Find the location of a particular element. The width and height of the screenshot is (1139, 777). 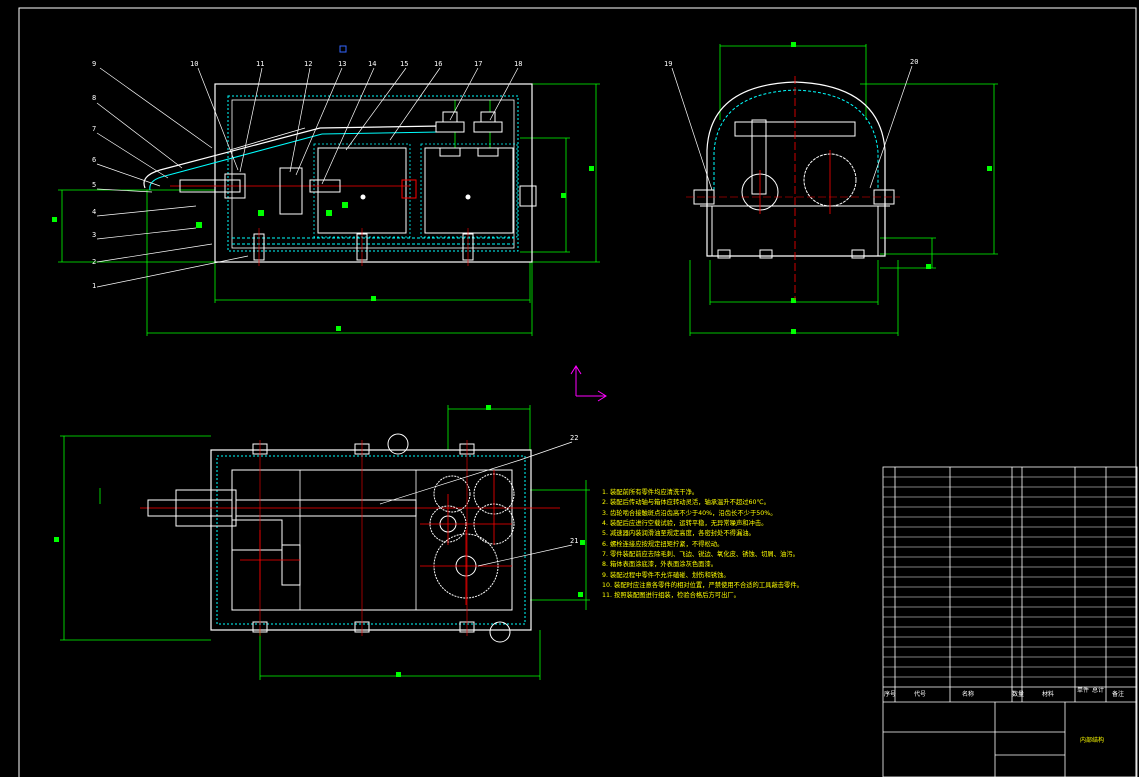

tb-header-qty: 数量 is located at coordinates (1018, 694).